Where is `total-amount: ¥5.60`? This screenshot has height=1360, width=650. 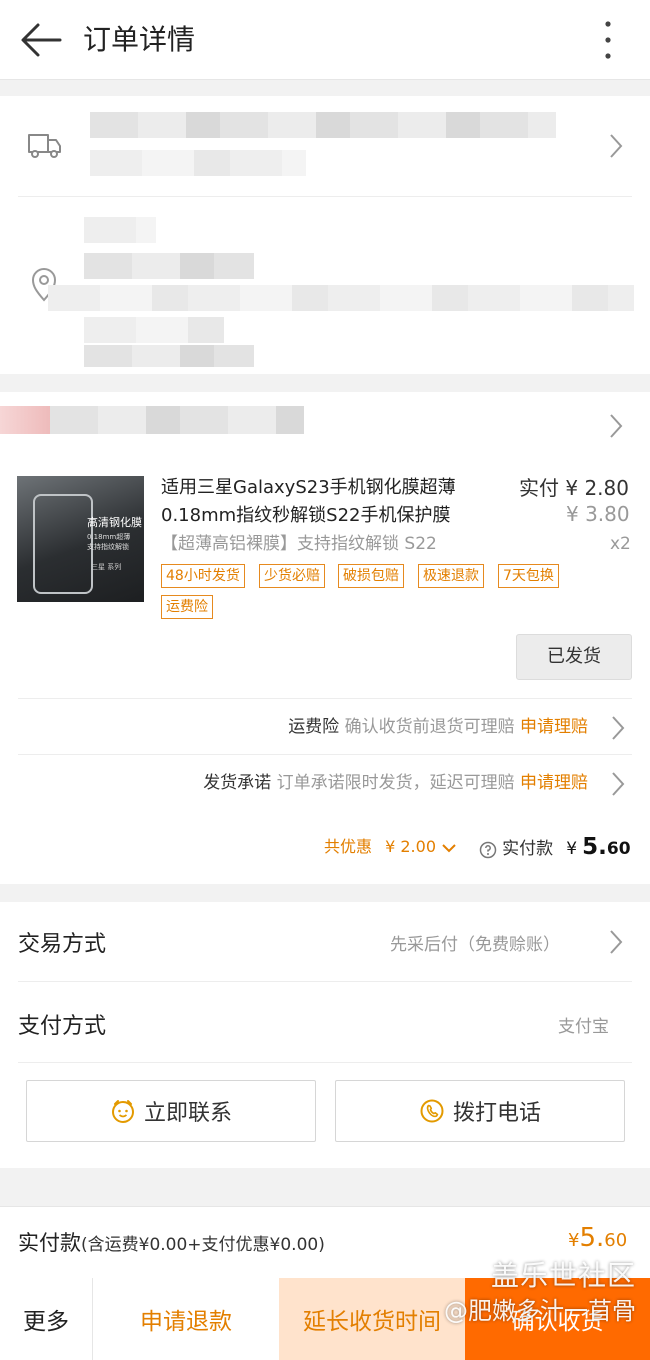 total-amount: ¥5.60 is located at coordinates (597, 1238).